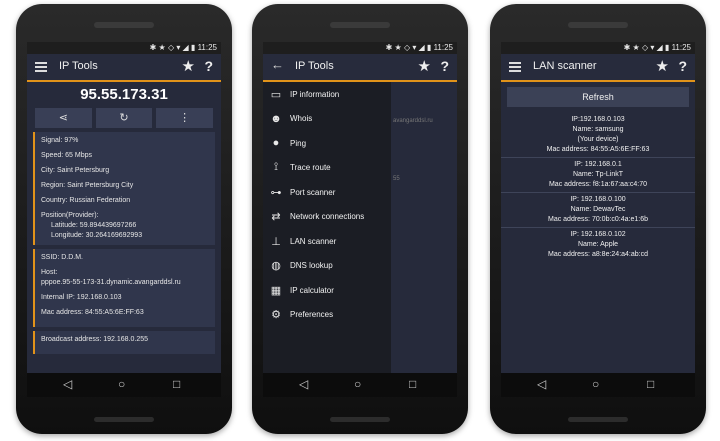  Describe the element at coordinates (276, 118) in the screenshot. I see `person-icon: ☻` at that location.